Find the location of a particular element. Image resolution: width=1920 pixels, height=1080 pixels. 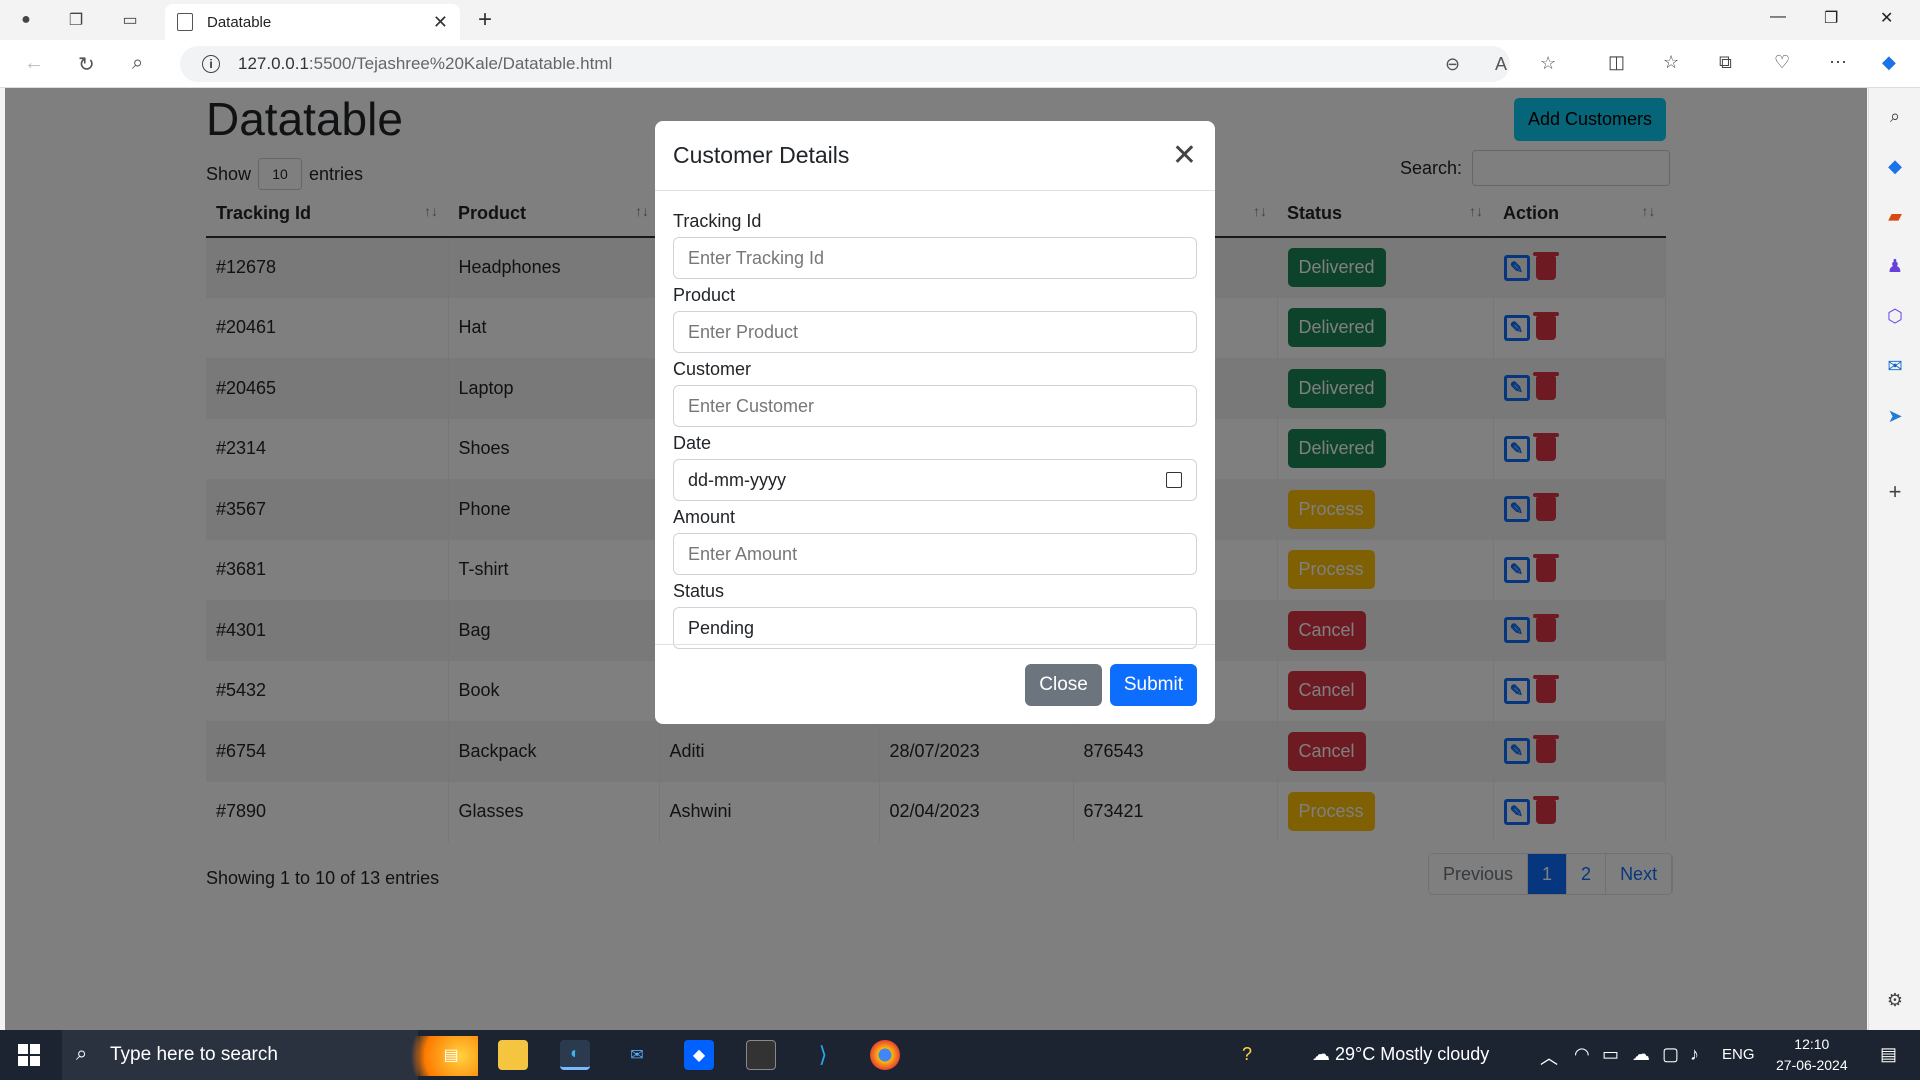

customer-label: Customer is located at coordinates (712, 369).